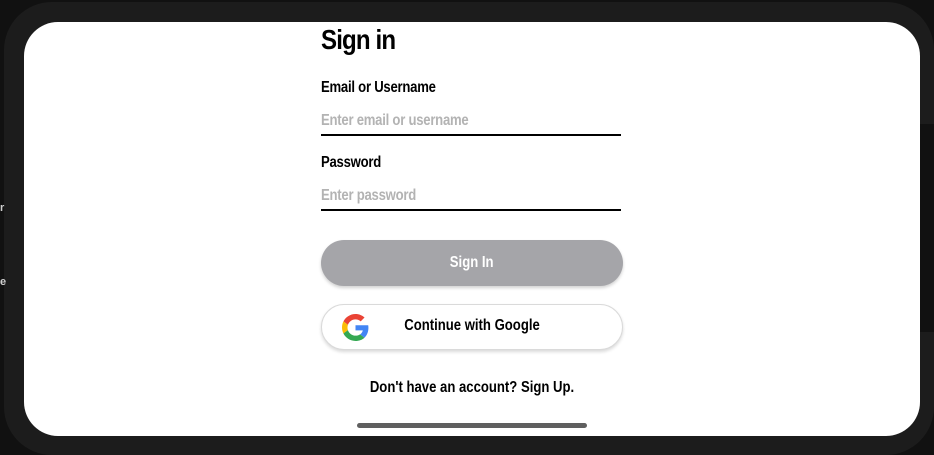 The image size is (934, 455). I want to click on email-label: Email or Username, so click(378, 87).